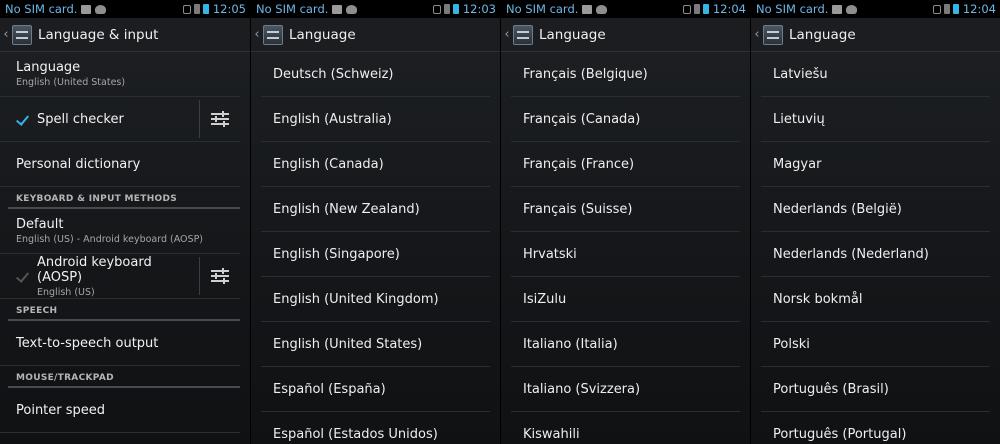  I want to click on action-bar: ‹ Language & input, so click(125, 35).